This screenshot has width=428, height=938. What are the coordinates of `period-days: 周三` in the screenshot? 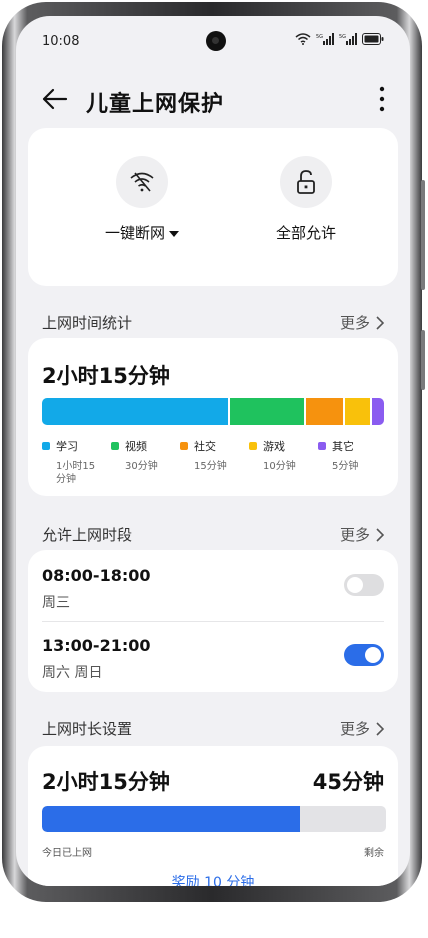 It's located at (56, 603).